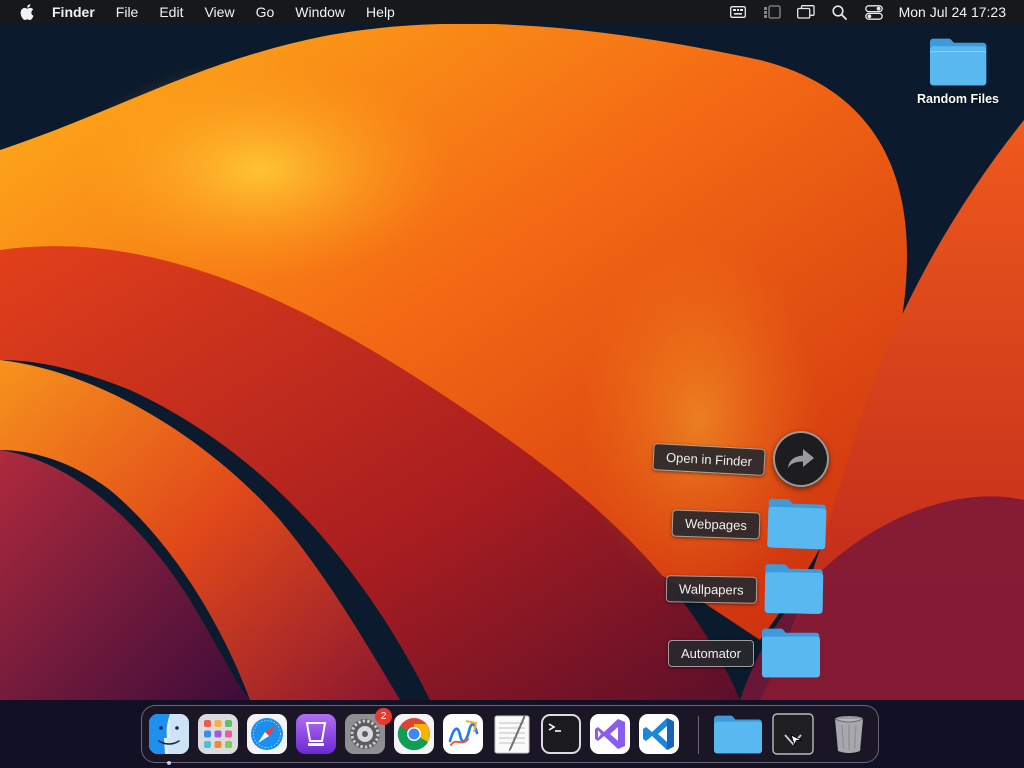 The width and height of the screenshot is (1024, 768). I want to click on dock-app-launchpad, so click(218, 734).